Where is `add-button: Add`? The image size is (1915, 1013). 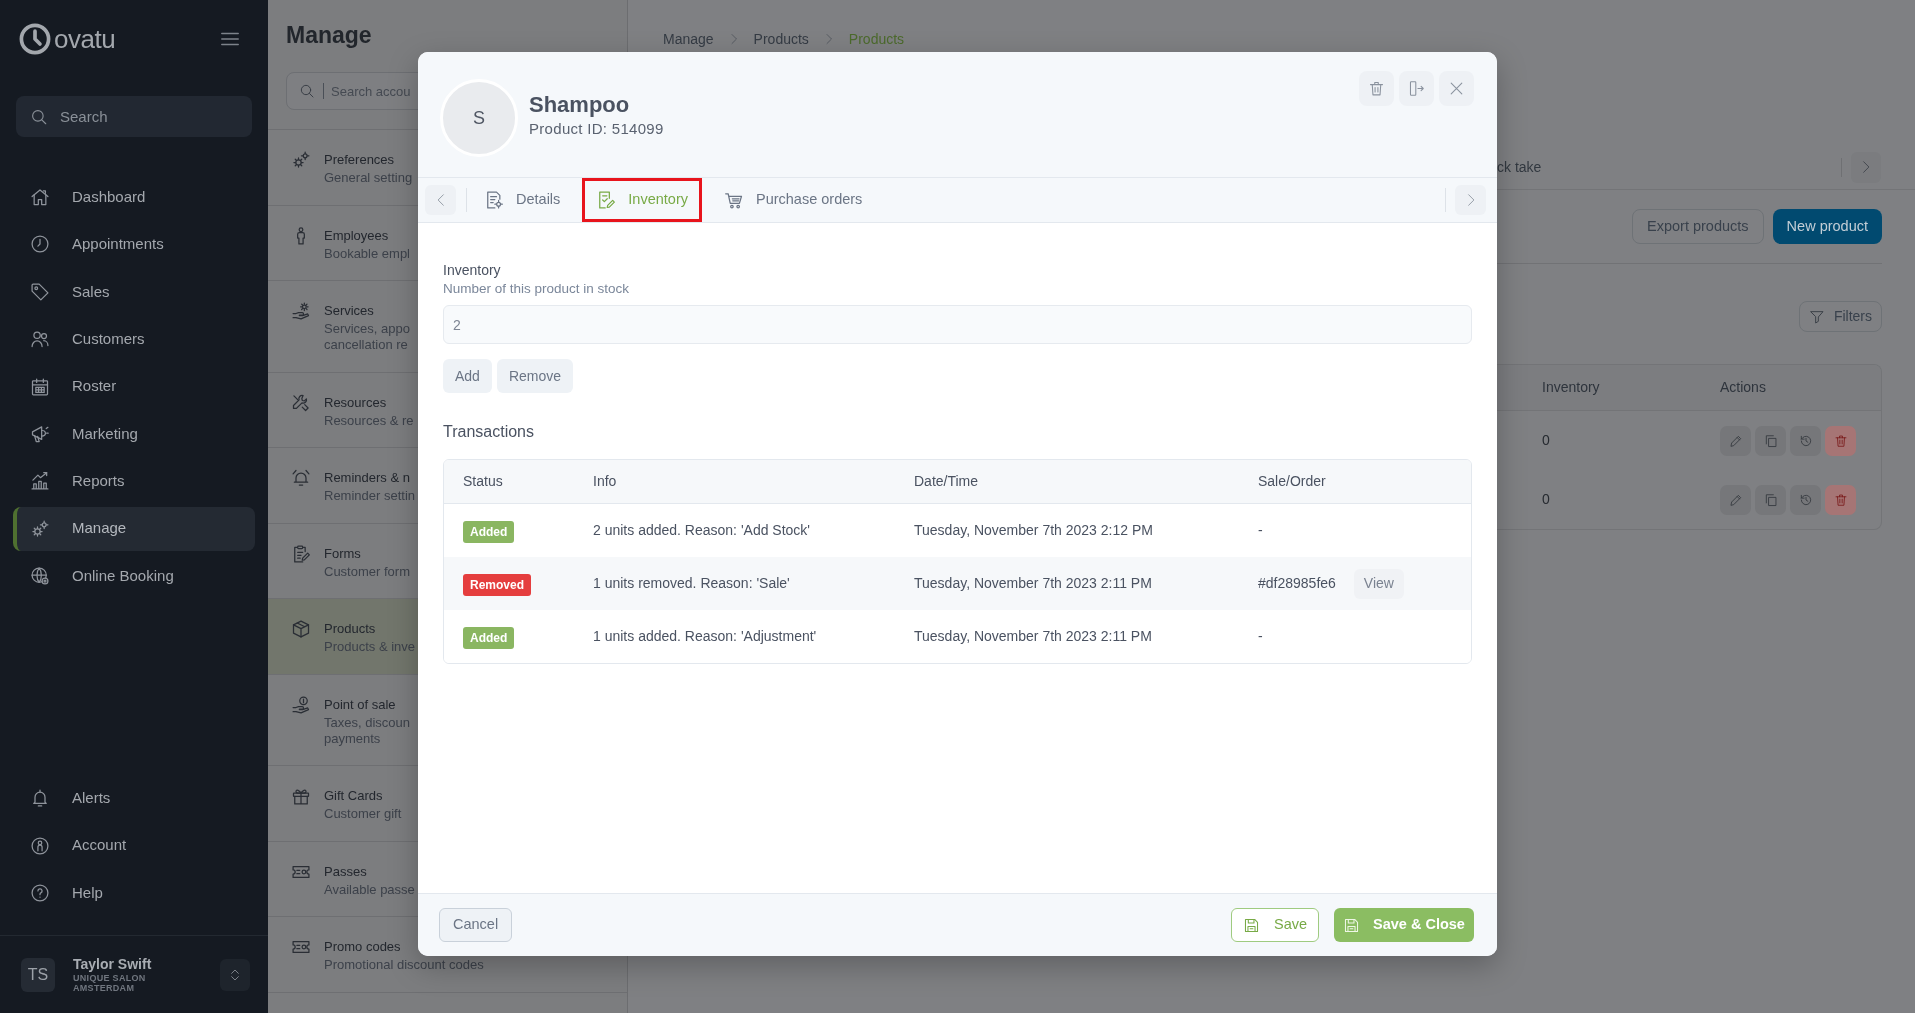 add-button: Add is located at coordinates (467, 376).